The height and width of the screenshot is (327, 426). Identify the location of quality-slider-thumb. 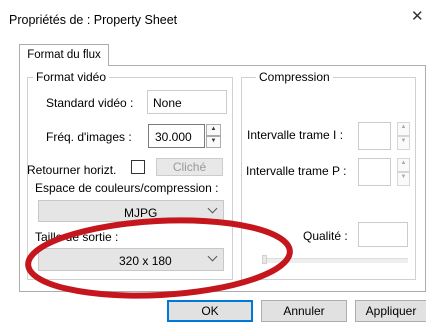
(264, 259).